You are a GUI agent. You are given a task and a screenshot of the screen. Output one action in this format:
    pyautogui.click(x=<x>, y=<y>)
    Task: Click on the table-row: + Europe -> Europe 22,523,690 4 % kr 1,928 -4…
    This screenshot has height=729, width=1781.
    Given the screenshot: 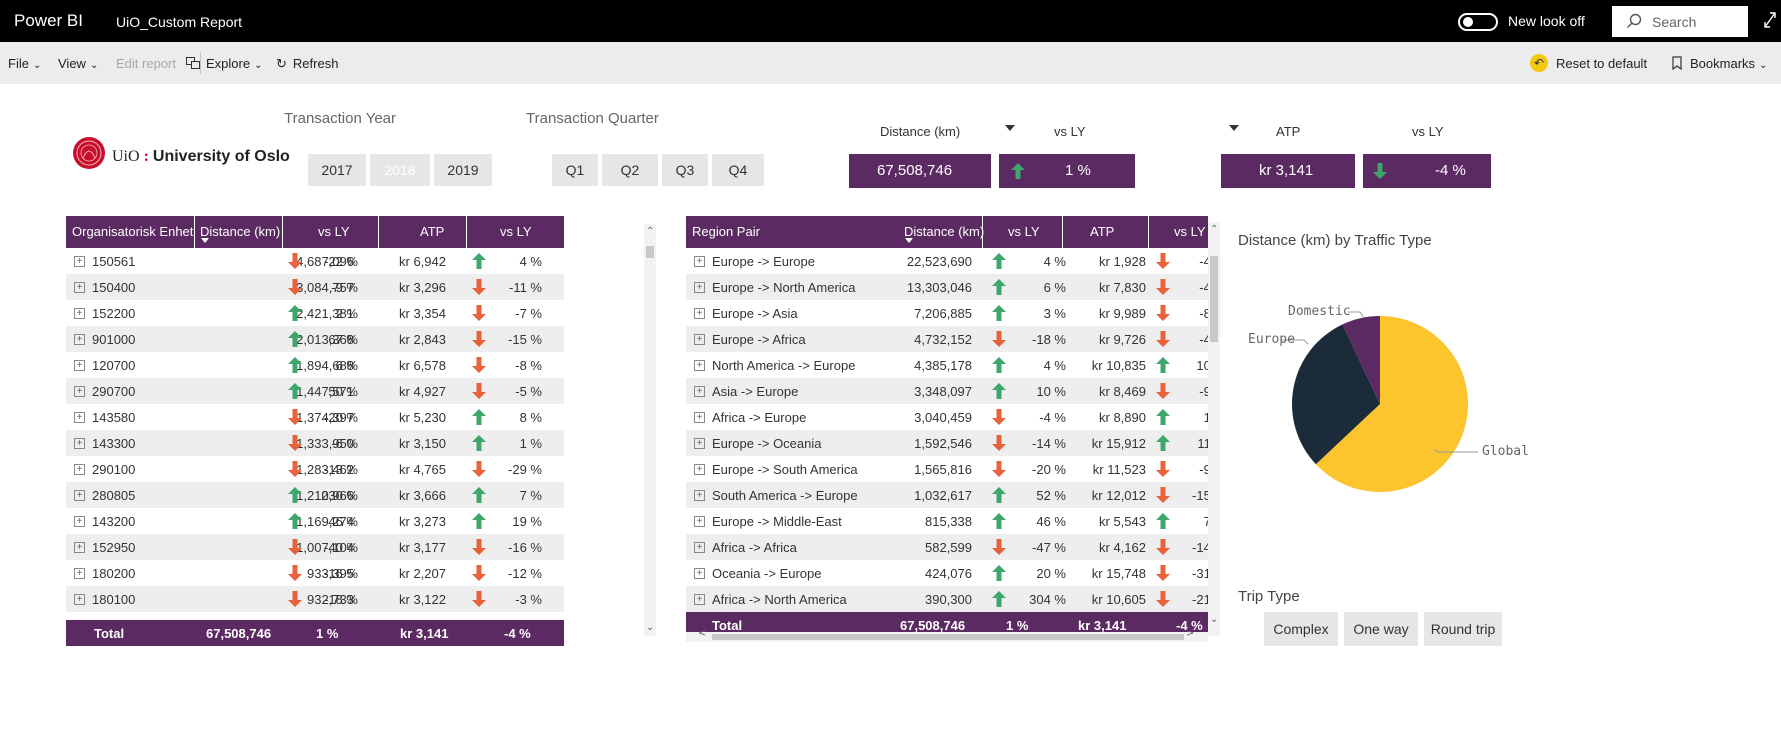 What is the action you would take?
    pyautogui.click(x=947, y=261)
    